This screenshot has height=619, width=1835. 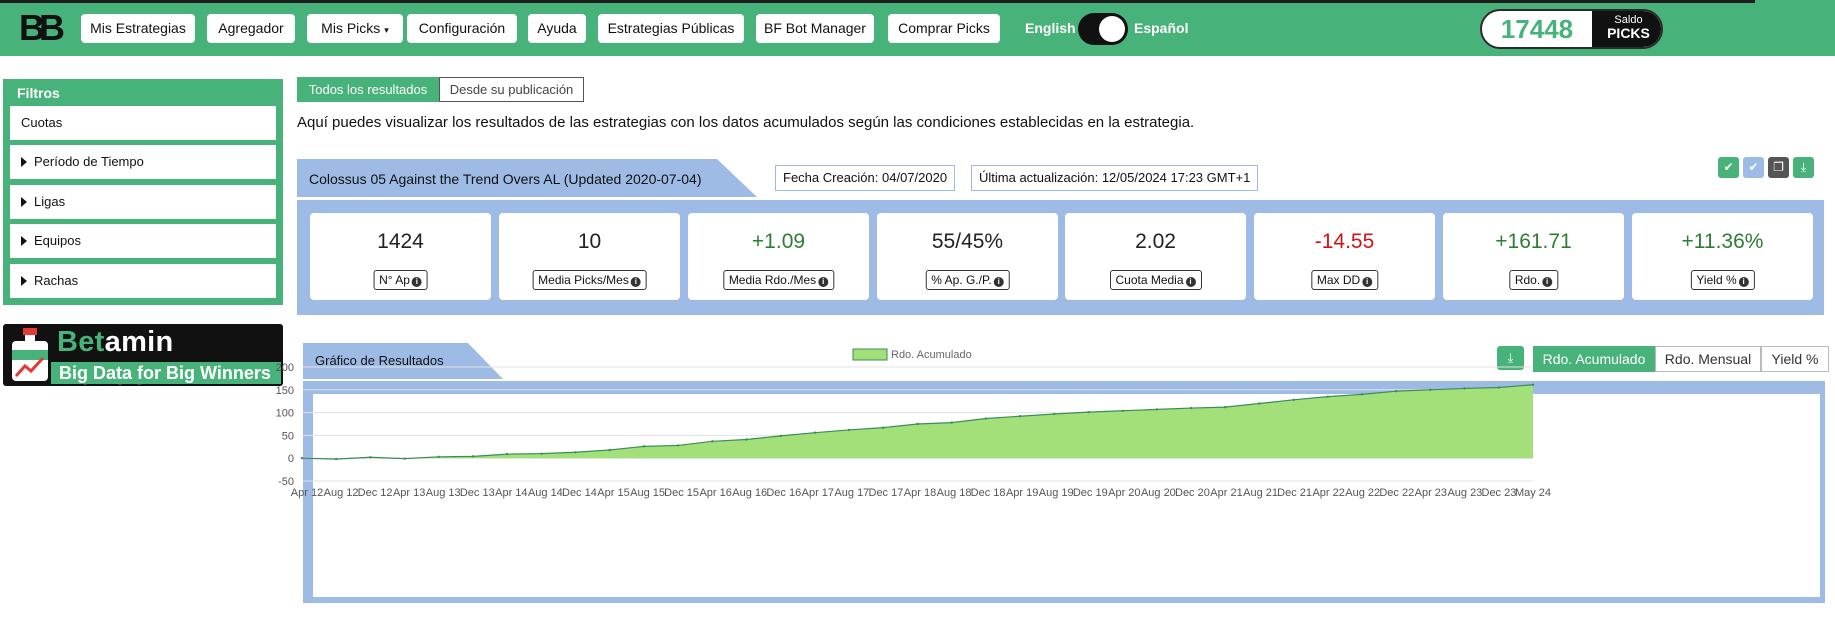 What do you see at coordinates (462, 28) in the screenshot?
I see `nav-configuracion: Configuración` at bounding box center [462, 28].